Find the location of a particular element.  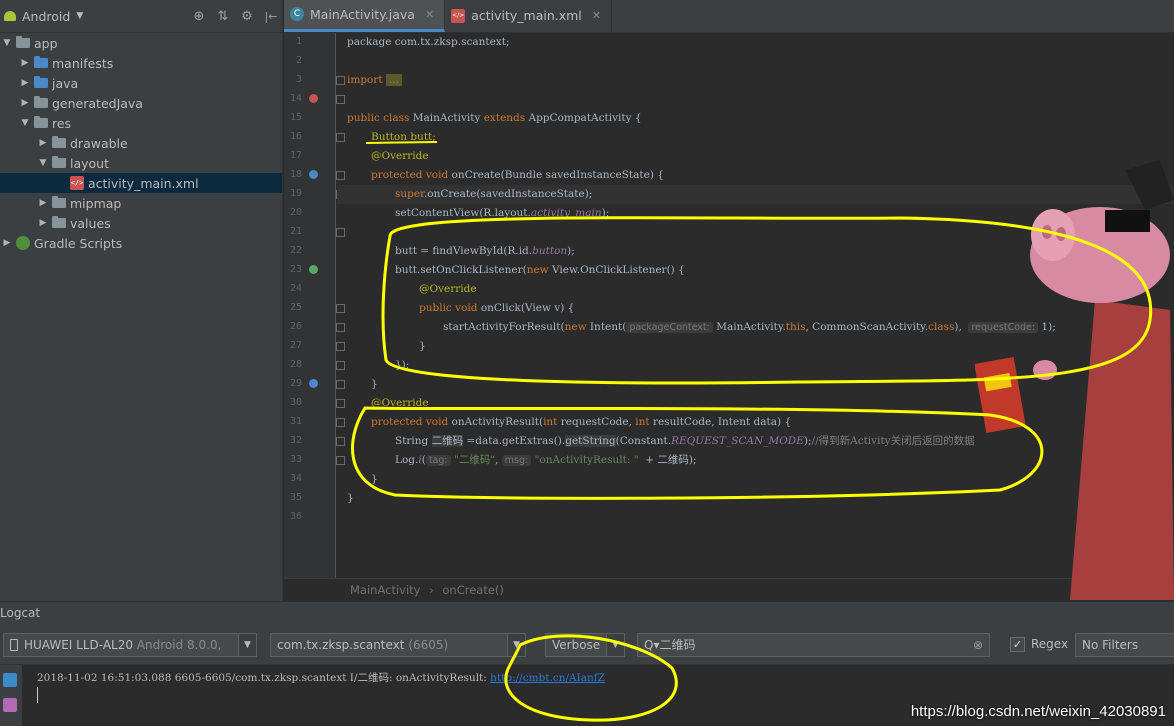

watermark: https://blog.csdn.net/weixin_42030891 is located at coordinates (1038, 711).